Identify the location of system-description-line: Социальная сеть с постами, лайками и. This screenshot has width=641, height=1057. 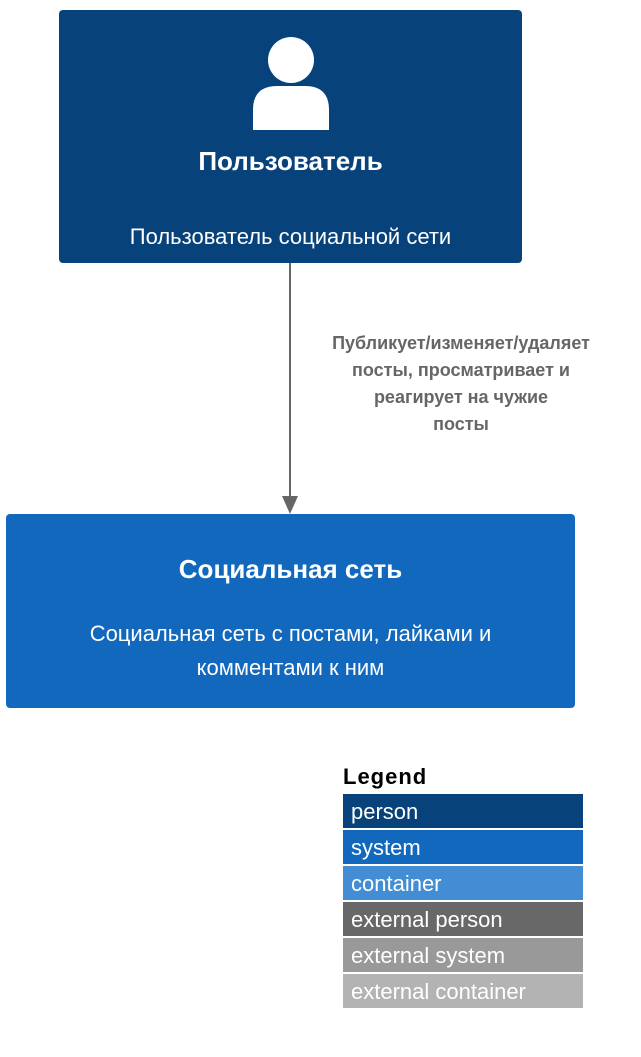
(290, 633).